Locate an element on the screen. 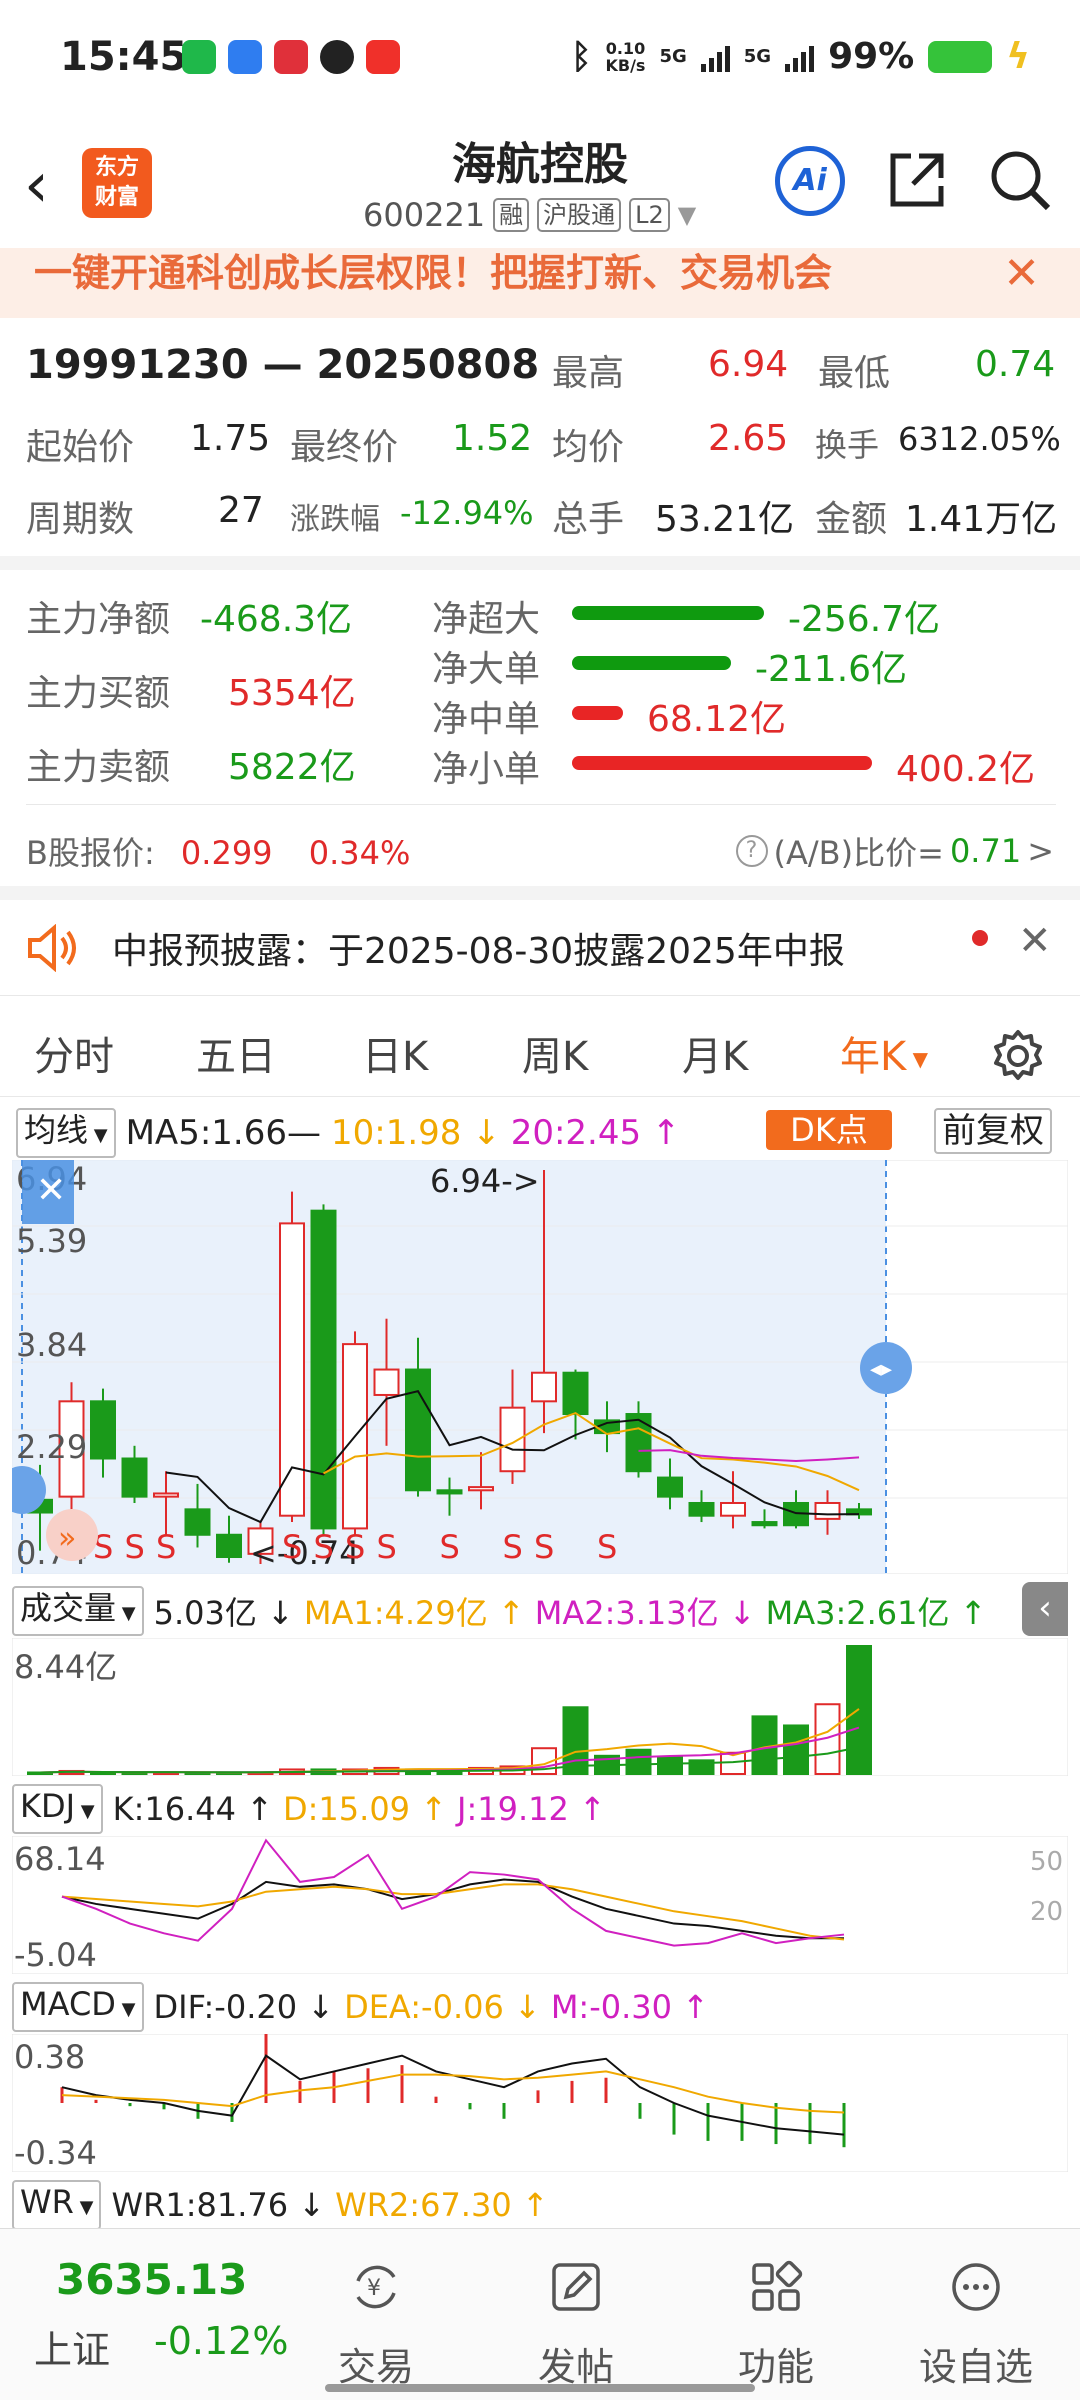 The width and height of the screenshot is (1080, 2400). bluetooth-icon: ᛒ is located at coordinates (581, 56).